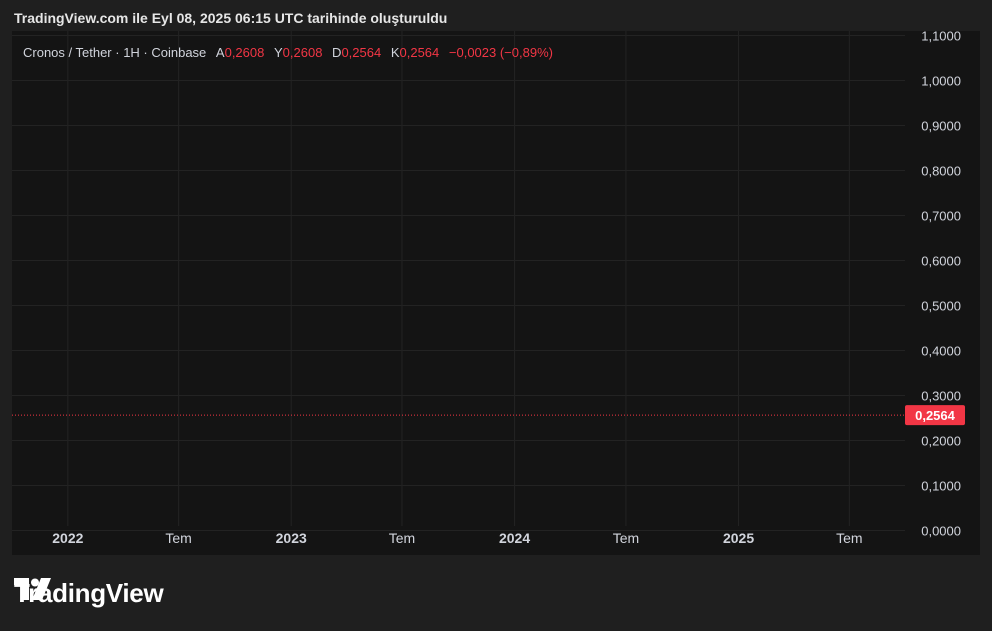 The image size is (992, 631). What do you see at coordinates (220, 52) in the screenshot?
I see `open-label: A` at bounding box center [220, 52].